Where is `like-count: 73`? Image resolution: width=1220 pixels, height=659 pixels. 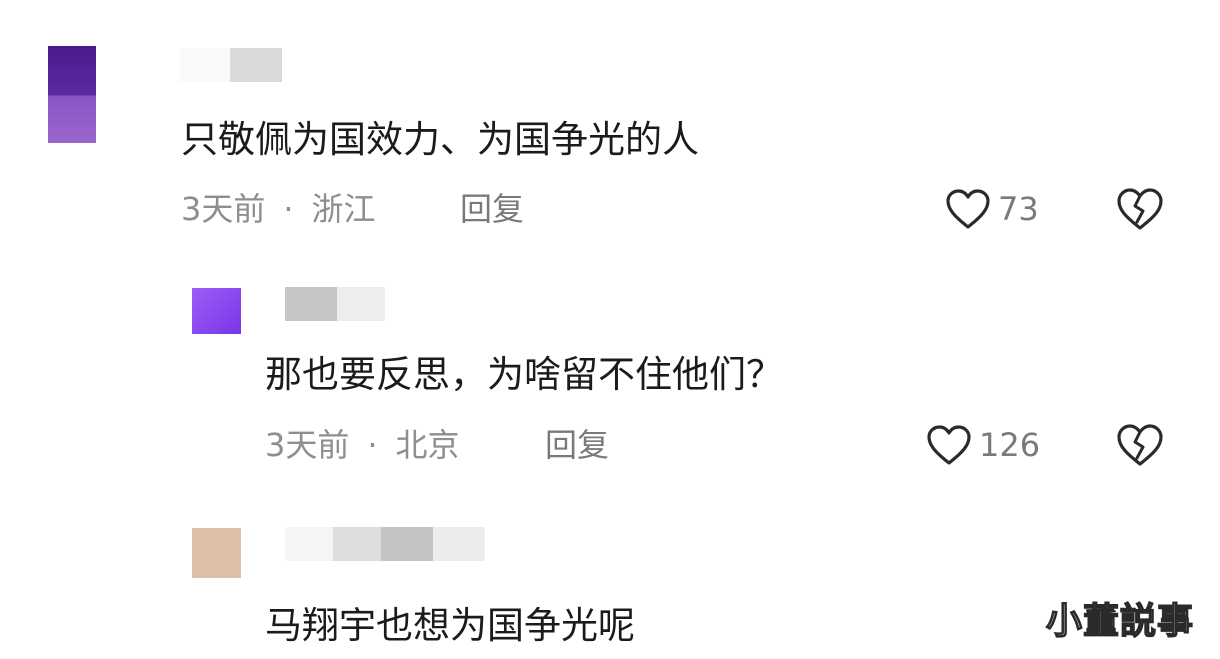
like-count: 73 is located at coordinates (1018, 209).